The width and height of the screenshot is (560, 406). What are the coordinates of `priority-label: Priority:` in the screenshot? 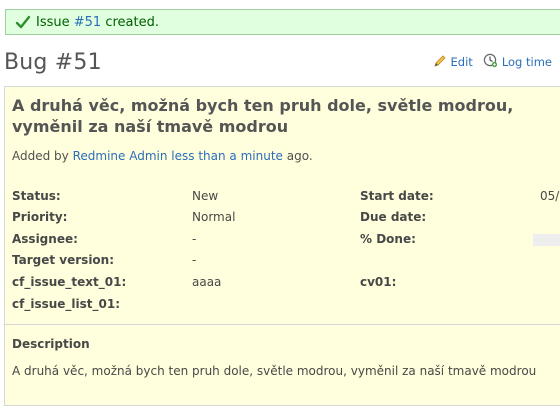 It's located at (40, 217).